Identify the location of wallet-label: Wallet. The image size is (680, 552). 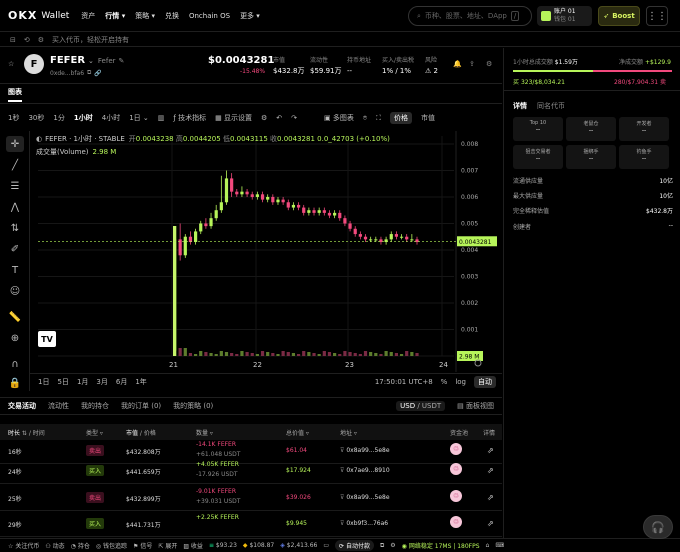
(55, 16).